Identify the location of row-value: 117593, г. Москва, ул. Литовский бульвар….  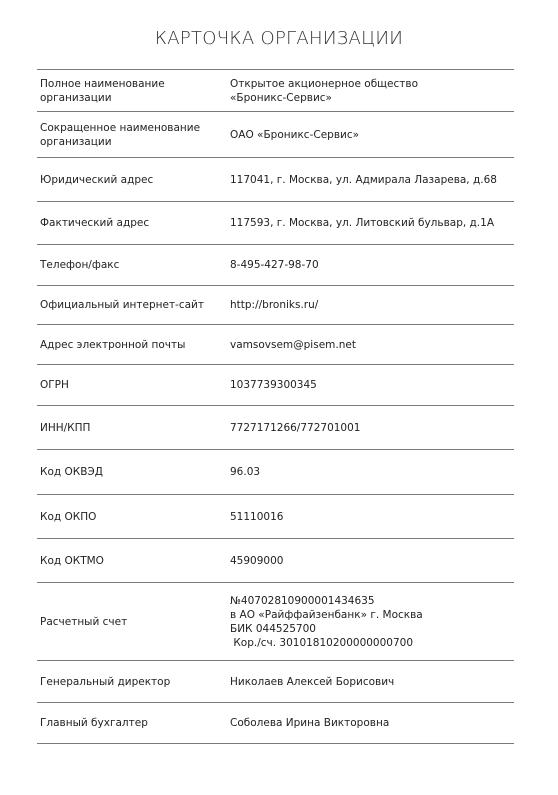
(371, 223).